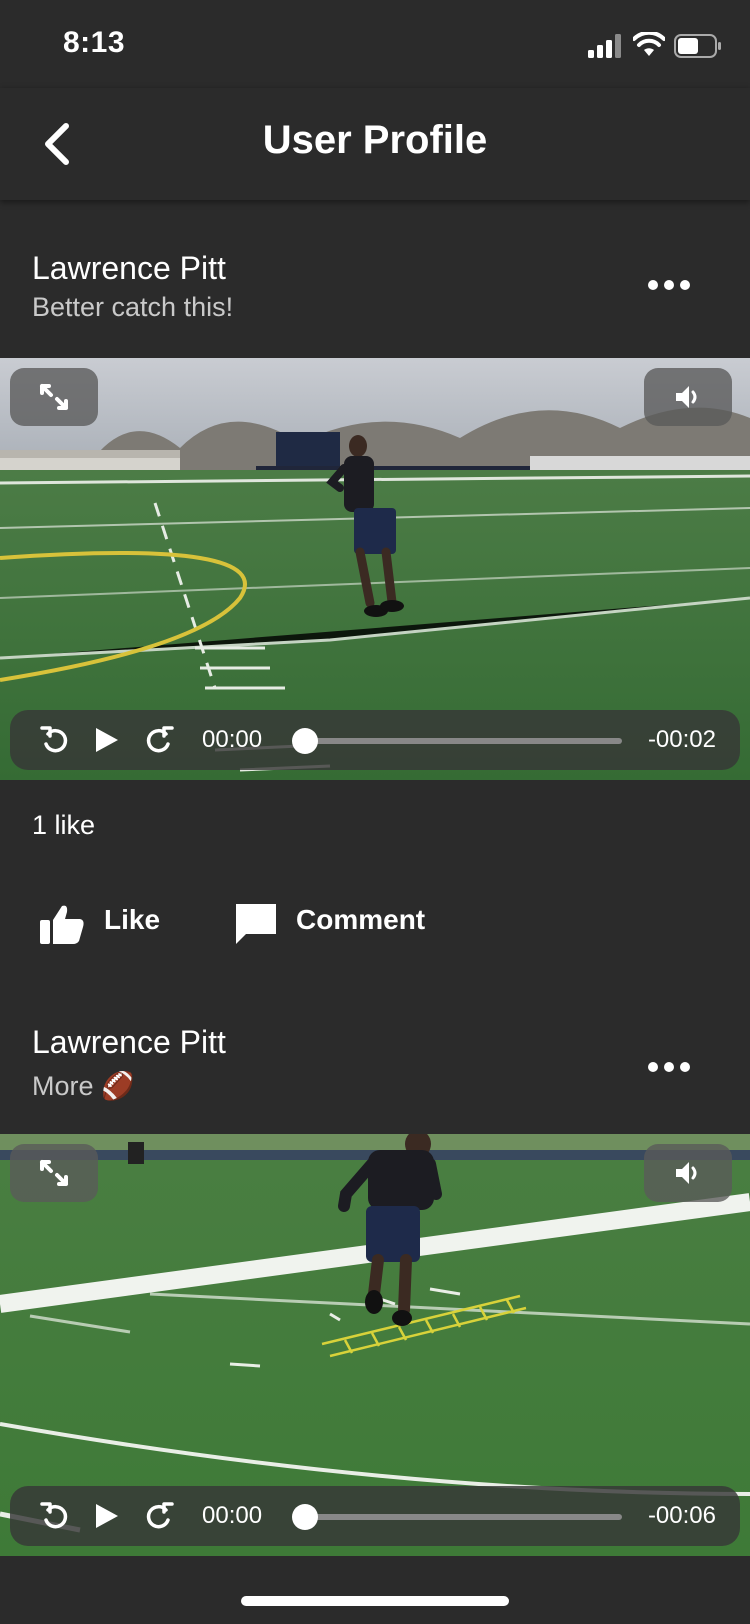 The width and height of the screenshot is (750, 1624). What do you see at coordinates (375, 1055) in the screenshot?
I see `post-header: Lawrence Pitt More 🏈` at bounding box center [375, 1055].